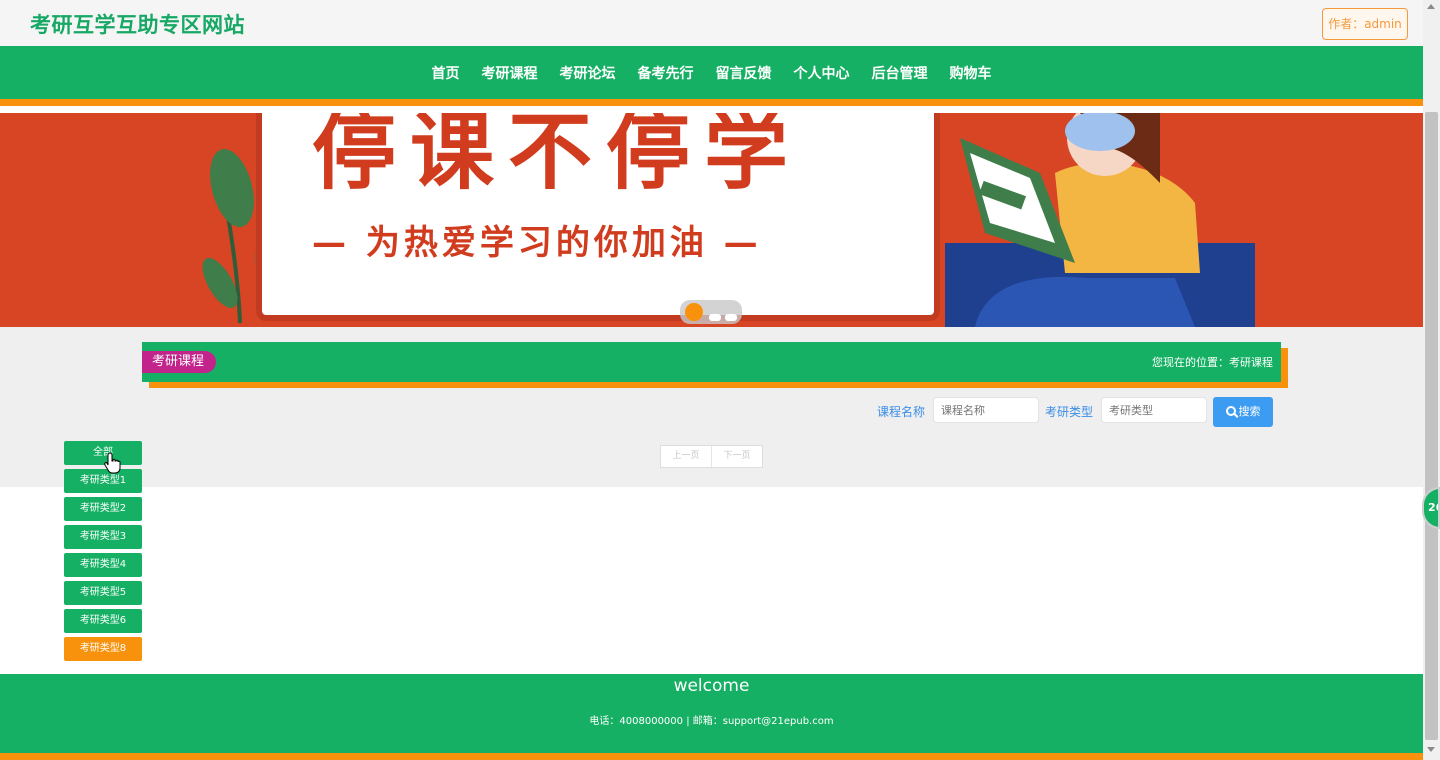  I want to click on search-button: 搜索, so click(1243, 412).